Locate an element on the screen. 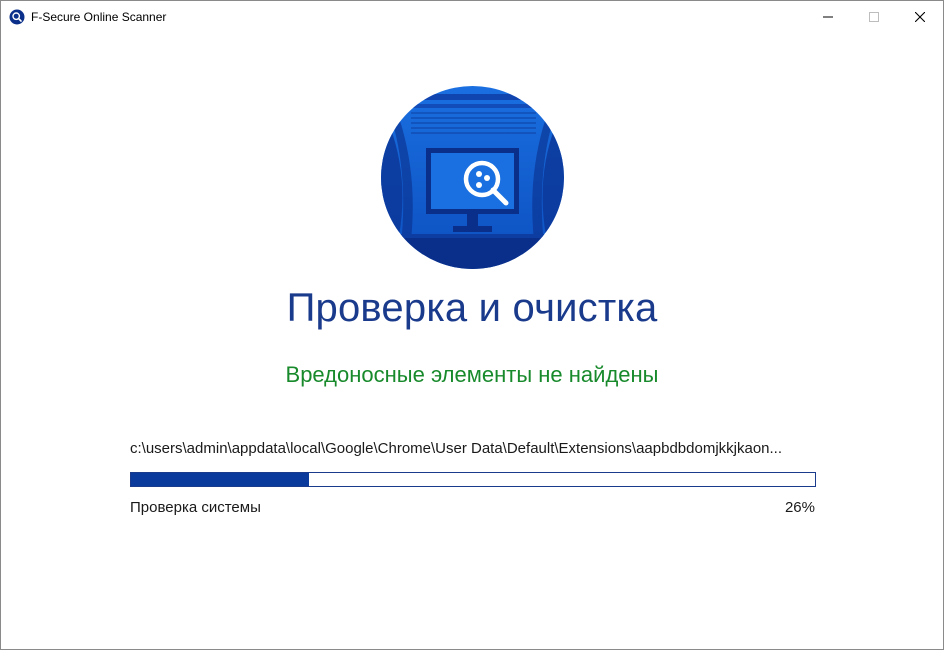 This screenshot has width=944, height=650. page-title: Проверка и очистка is located at coordinates (472, 308).